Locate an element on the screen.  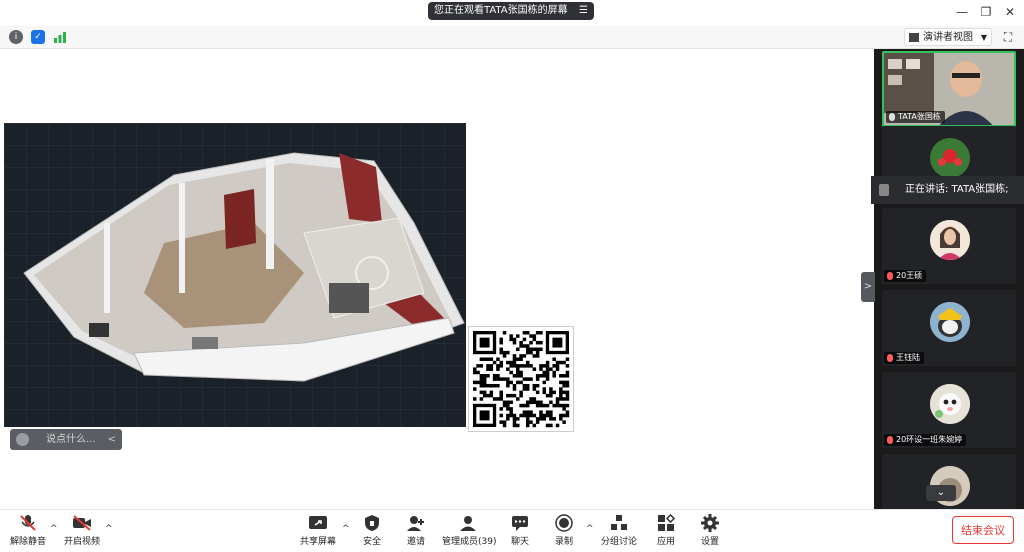
speaker-view-label: 演讲者视图 is located at coordinates (948, 37).